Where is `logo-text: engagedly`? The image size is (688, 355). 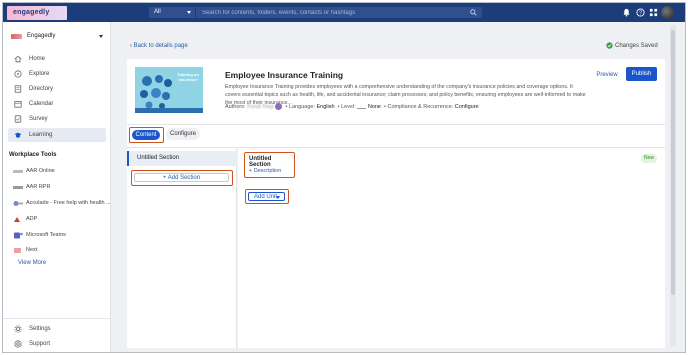
logo-text: engagedly is located at coordinates (31, 12).